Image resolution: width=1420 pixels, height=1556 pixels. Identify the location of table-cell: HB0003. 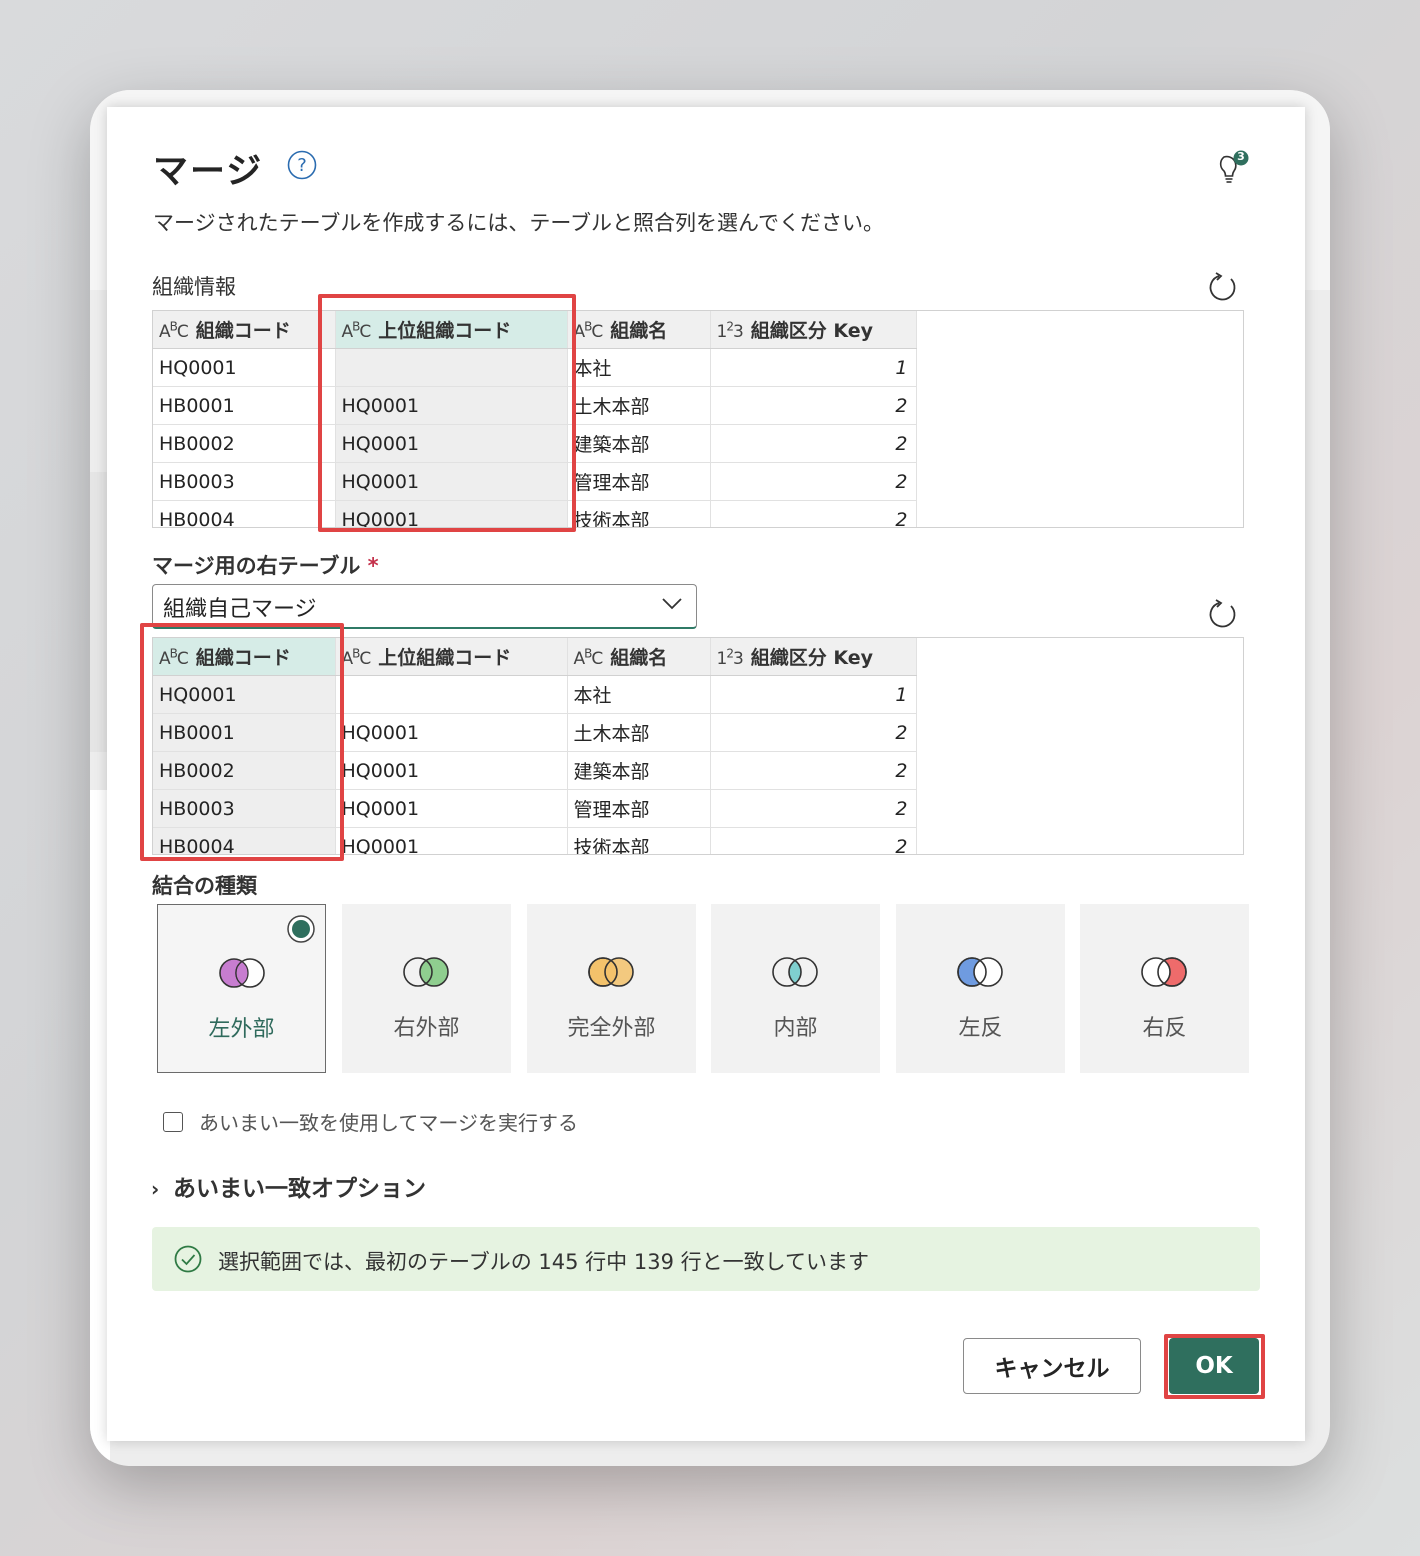
(244, 481).